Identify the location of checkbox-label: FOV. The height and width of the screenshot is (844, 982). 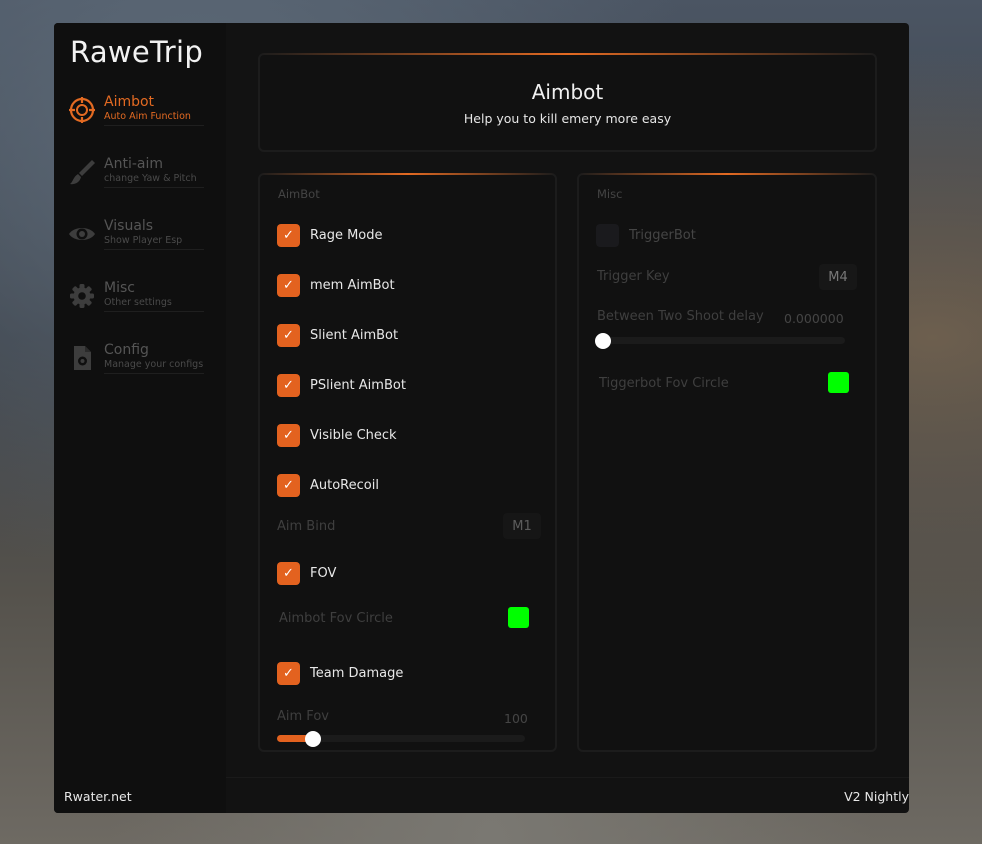
(323, 573).